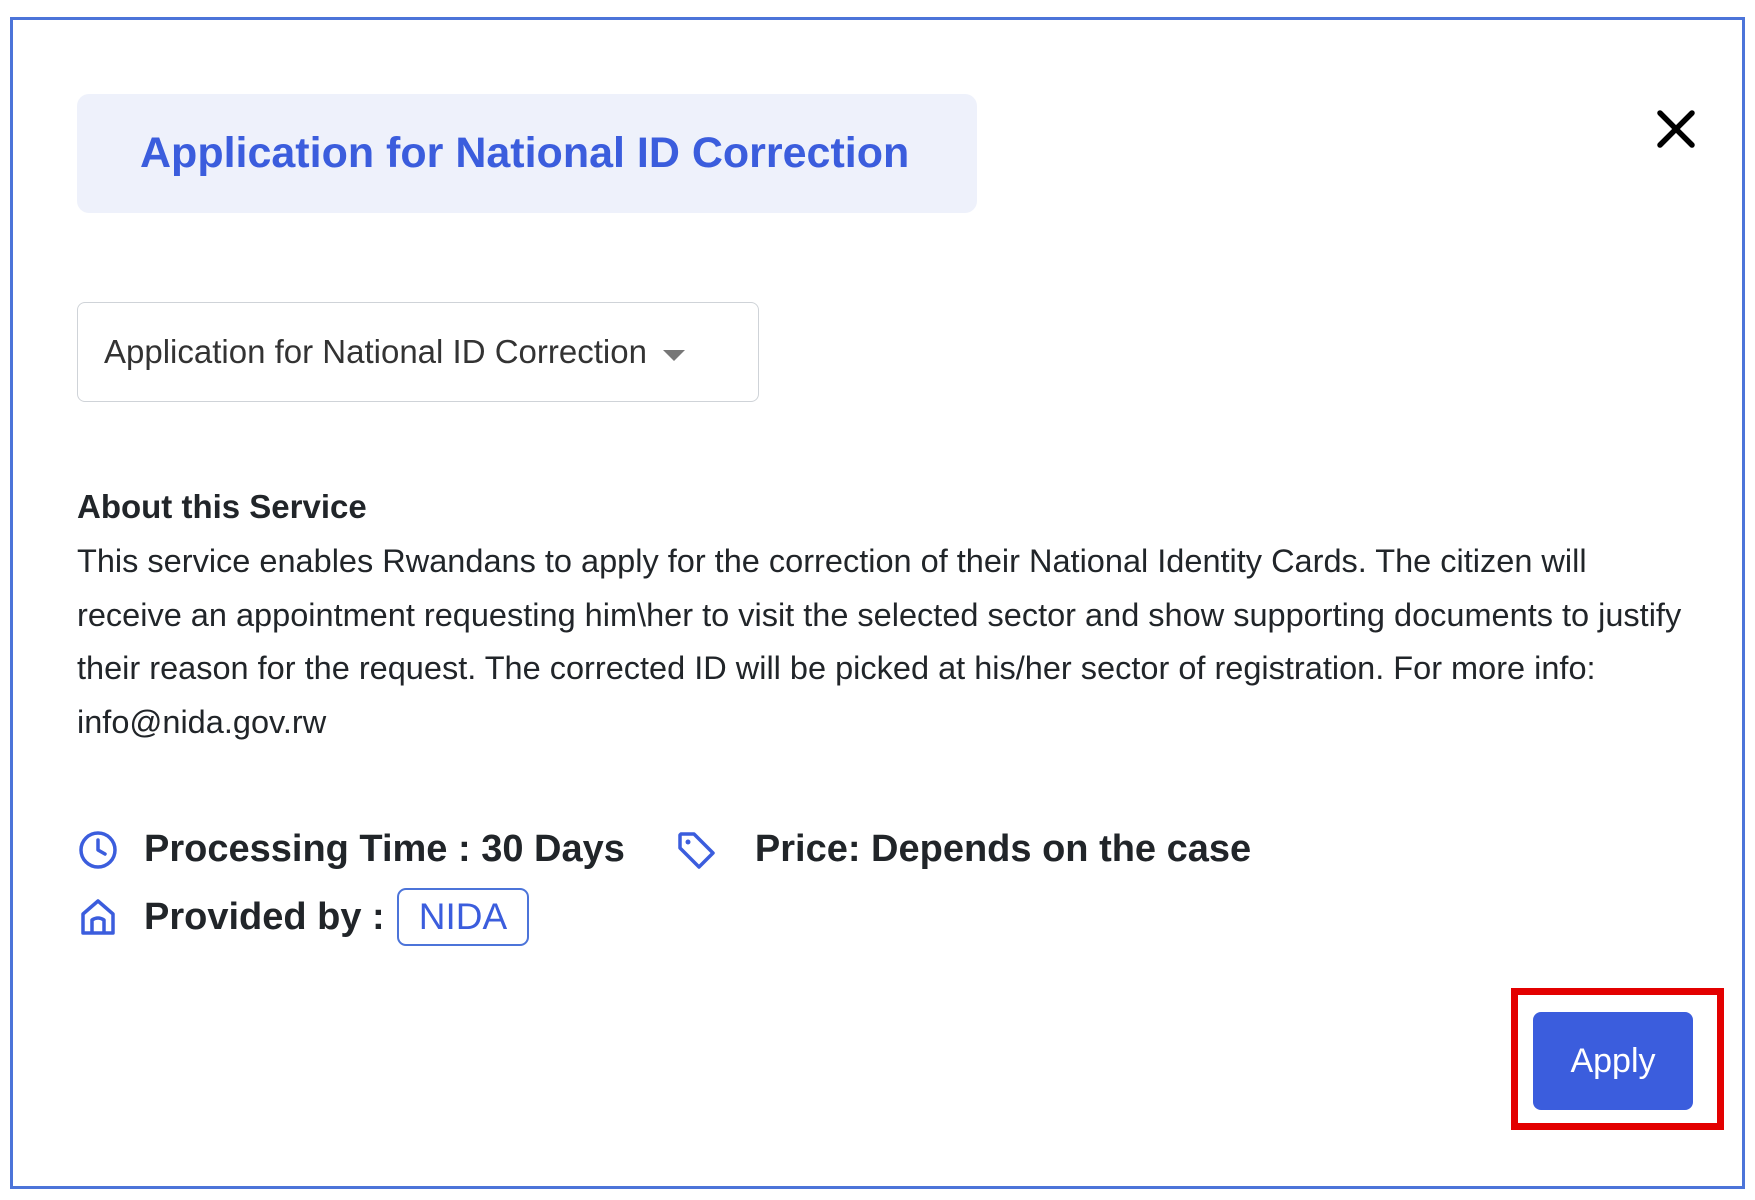  What do you see at coordinates (222, 506) in the screenshot?
I see `about-heading: About this Service` at bounding box center [222, 506].